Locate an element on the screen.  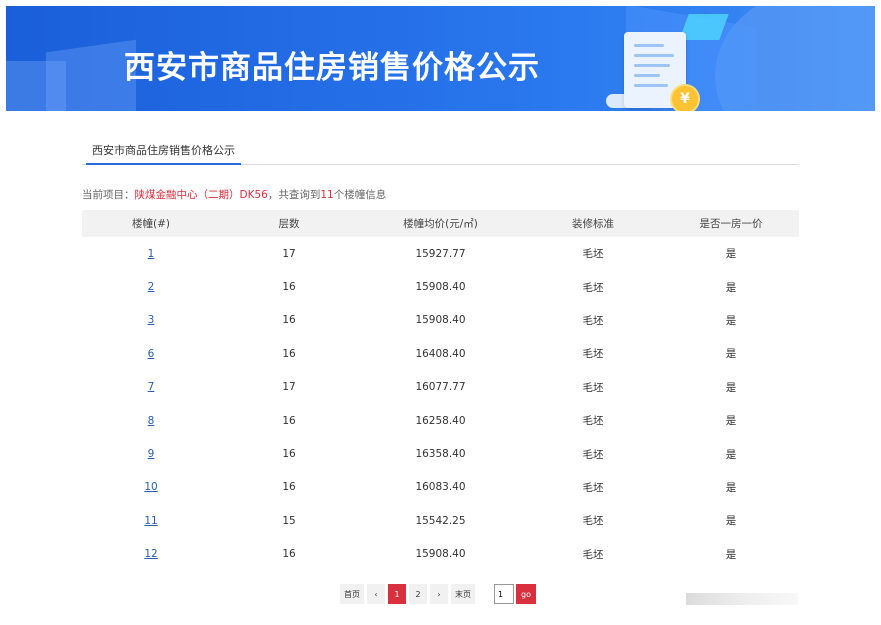
page-number-input is located at coordinates (504, 594).